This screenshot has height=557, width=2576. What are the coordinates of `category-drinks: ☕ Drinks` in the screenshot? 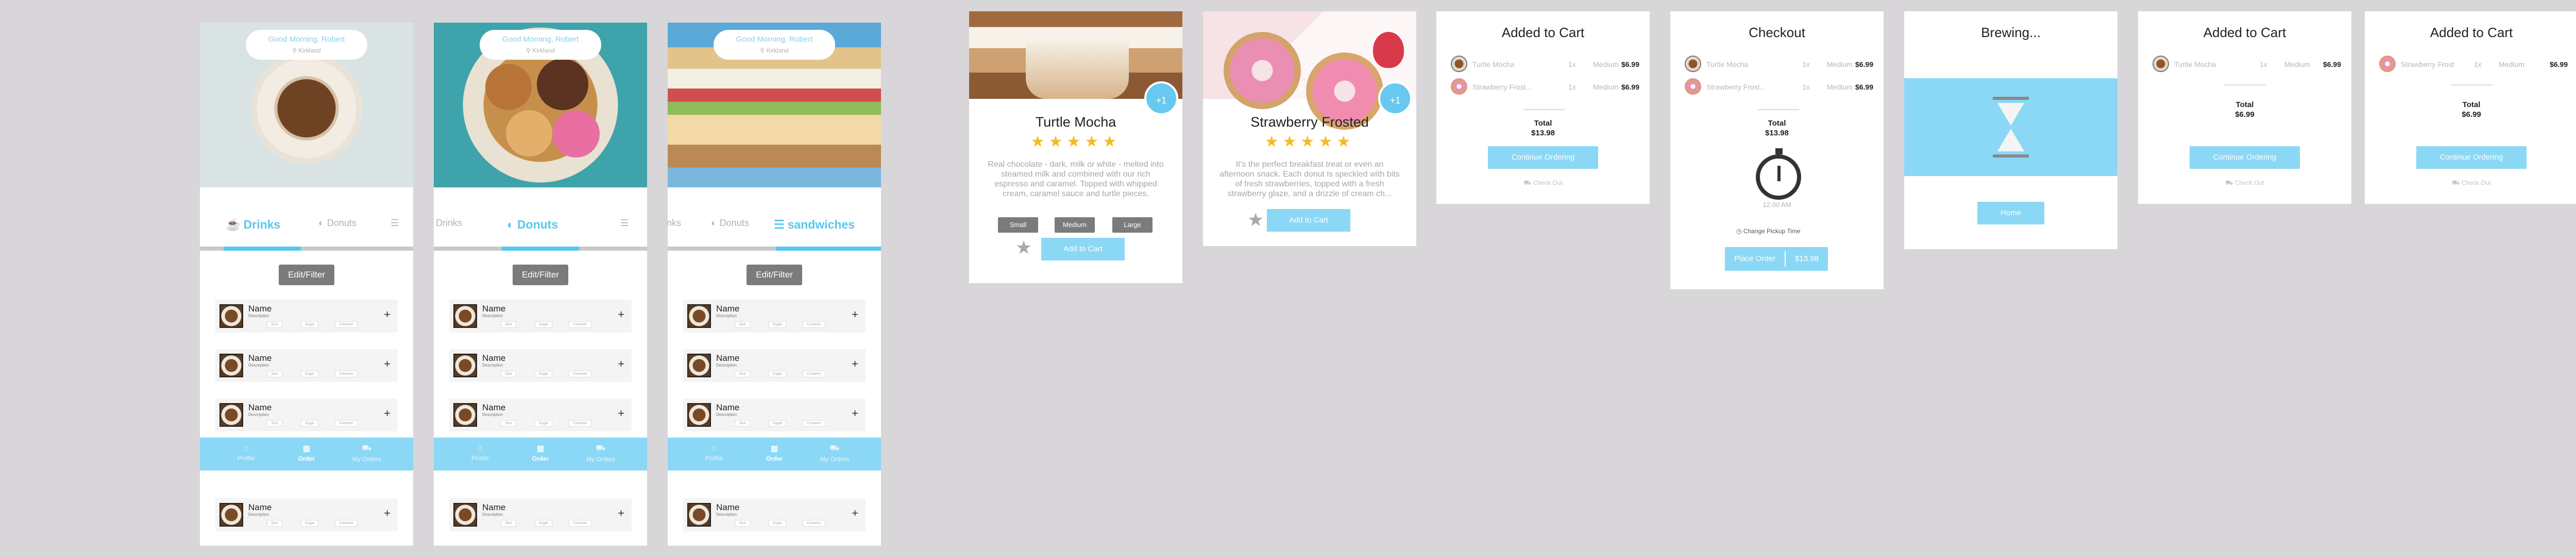 It's located at (253, 225).